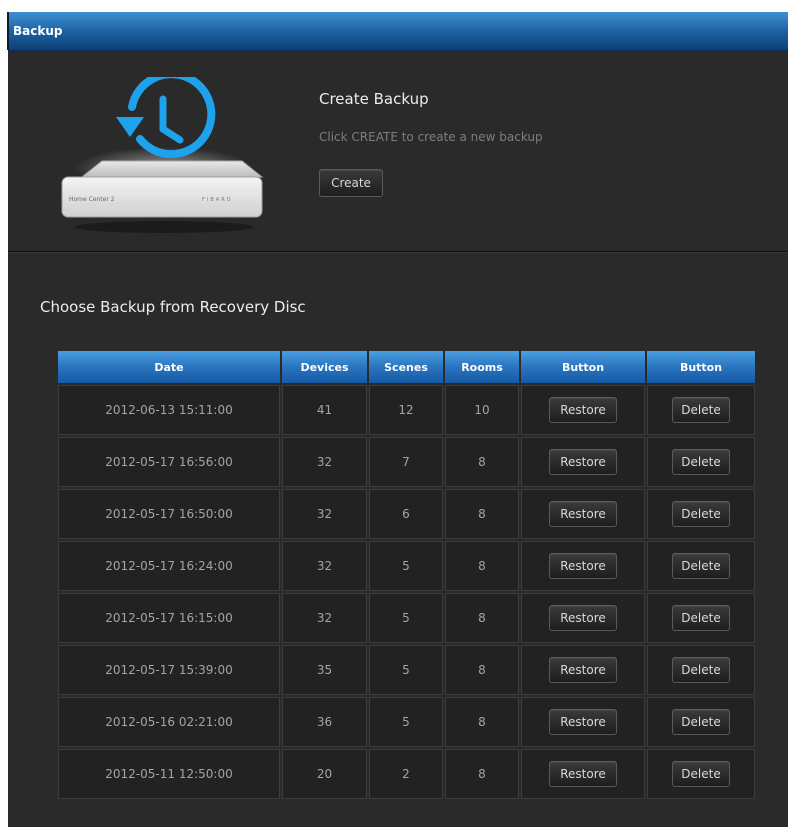 The width and height of the screenshot is (789, 827). I want to click on device-top, so click(172, 169).